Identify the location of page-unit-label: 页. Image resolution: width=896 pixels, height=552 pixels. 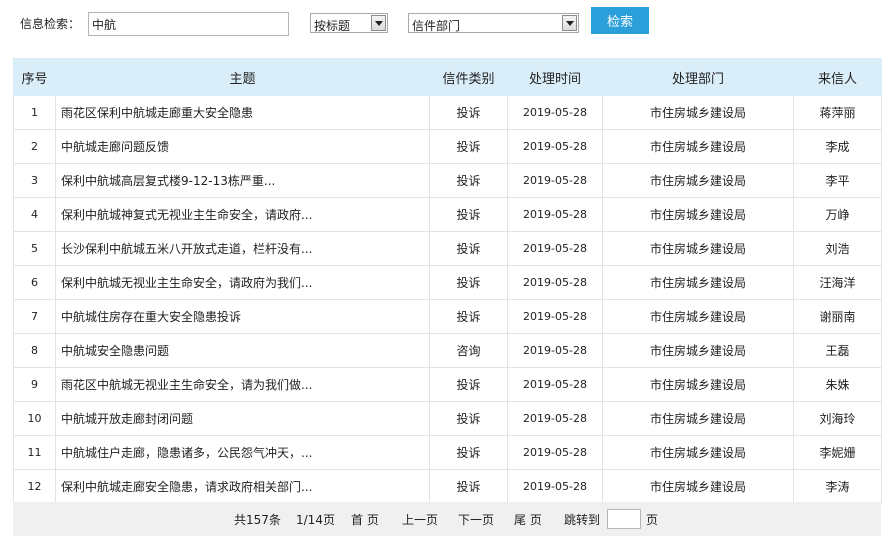
(652, 520).